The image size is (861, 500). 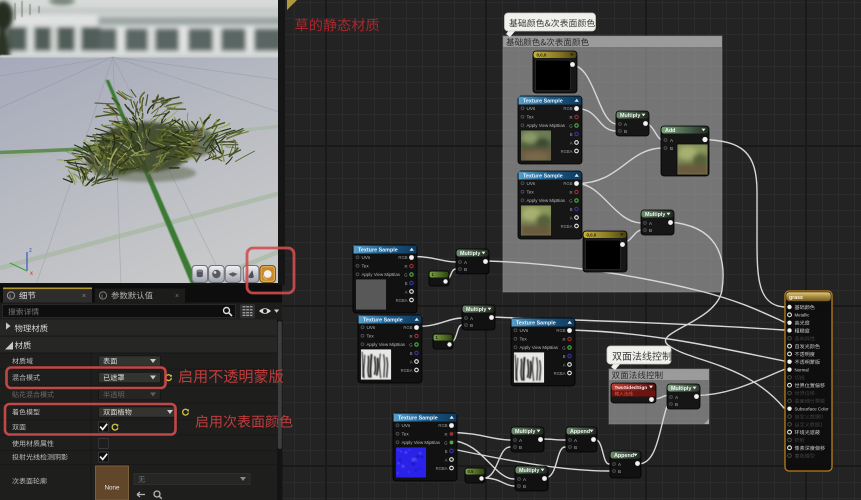 I want to click on svg-text: z, so click(x=30, y=251).